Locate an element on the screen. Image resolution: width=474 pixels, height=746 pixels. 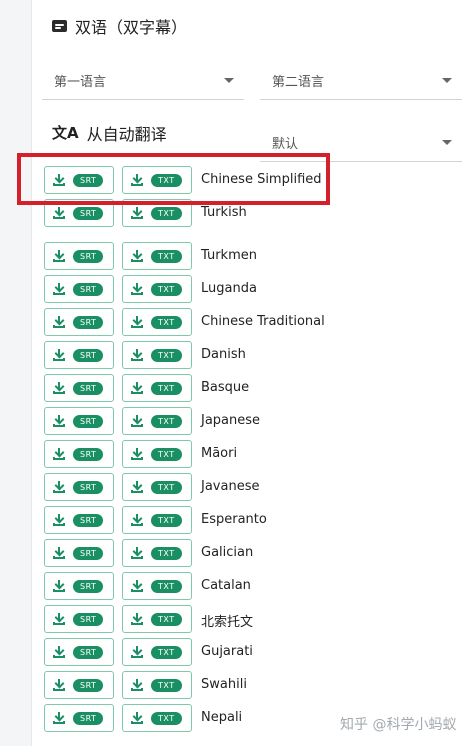
watermark: 知乎 @科学小蚂蚁 is located at coordinates (398, 724).